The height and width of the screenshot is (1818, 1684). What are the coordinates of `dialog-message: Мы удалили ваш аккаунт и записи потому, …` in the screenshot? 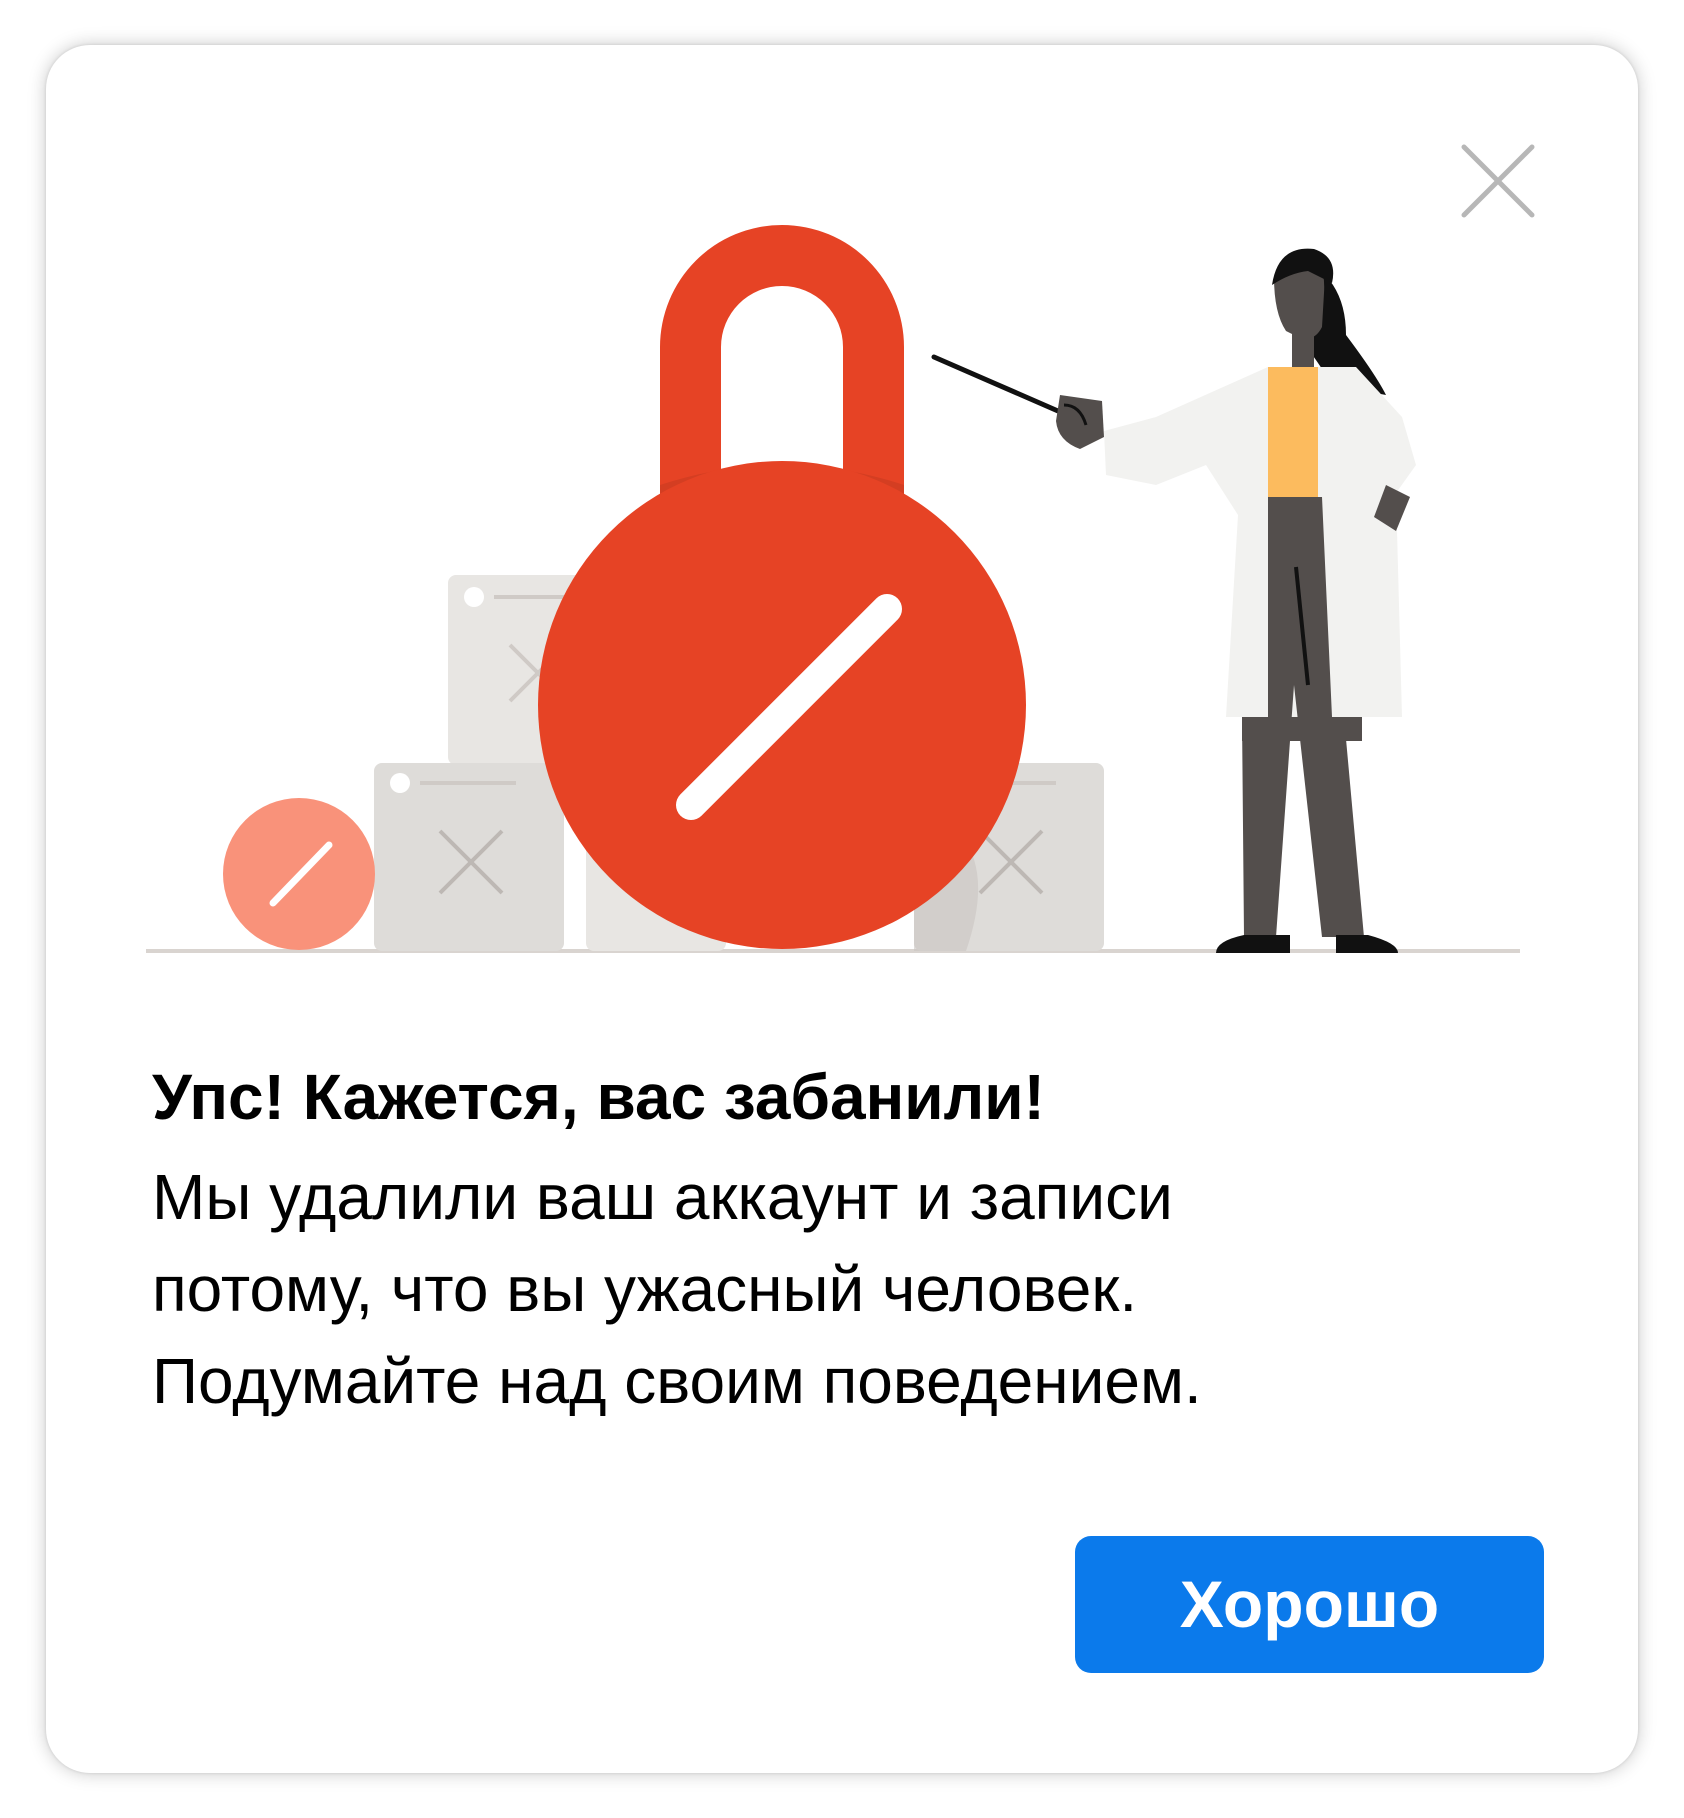 It's located at (677, 1289).